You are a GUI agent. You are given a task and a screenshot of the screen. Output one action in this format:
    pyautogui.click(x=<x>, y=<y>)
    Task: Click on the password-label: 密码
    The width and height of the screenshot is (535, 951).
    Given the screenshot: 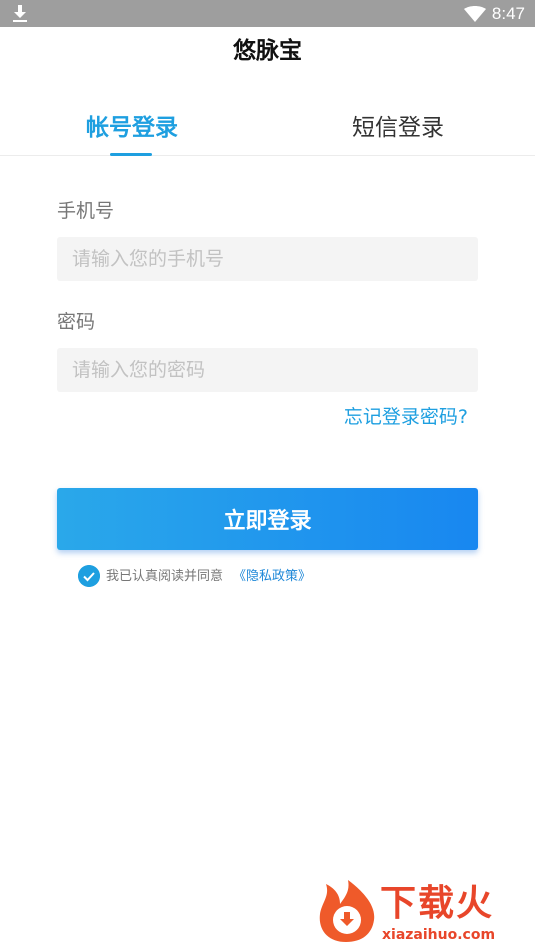 What is the action you would take?
    pyautogui.click(x=76, y=322)
    